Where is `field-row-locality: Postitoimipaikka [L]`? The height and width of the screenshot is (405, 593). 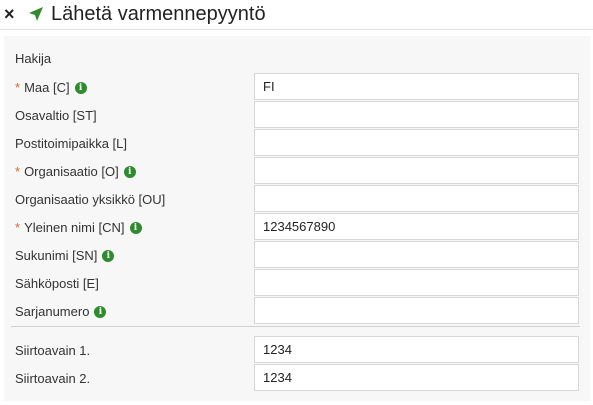 field-row-locality: Postitoimipaikka [L] is located at coordinates (297, 143).